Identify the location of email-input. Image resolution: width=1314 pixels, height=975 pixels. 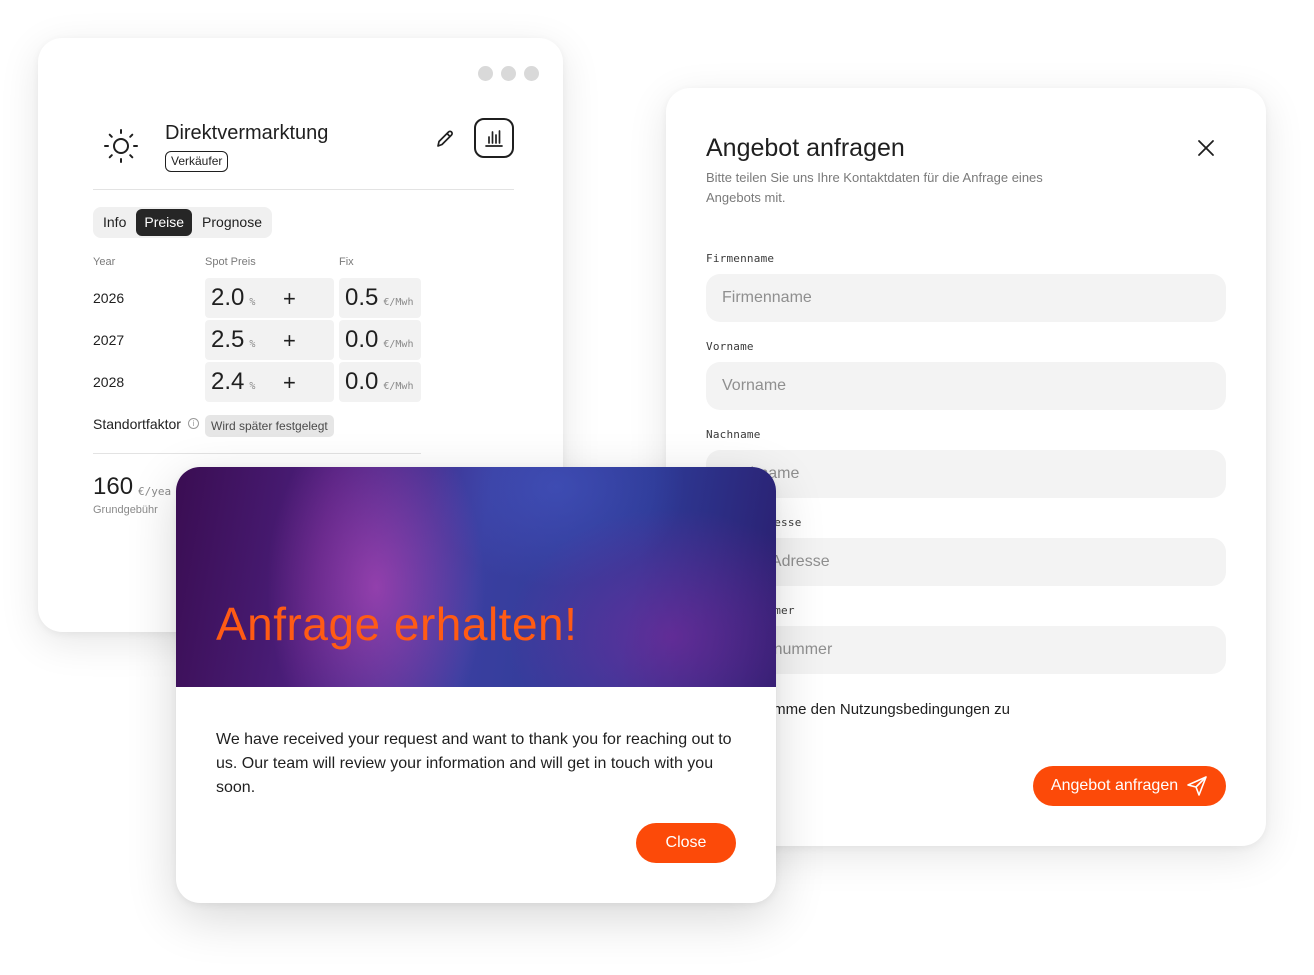
(966, 562).